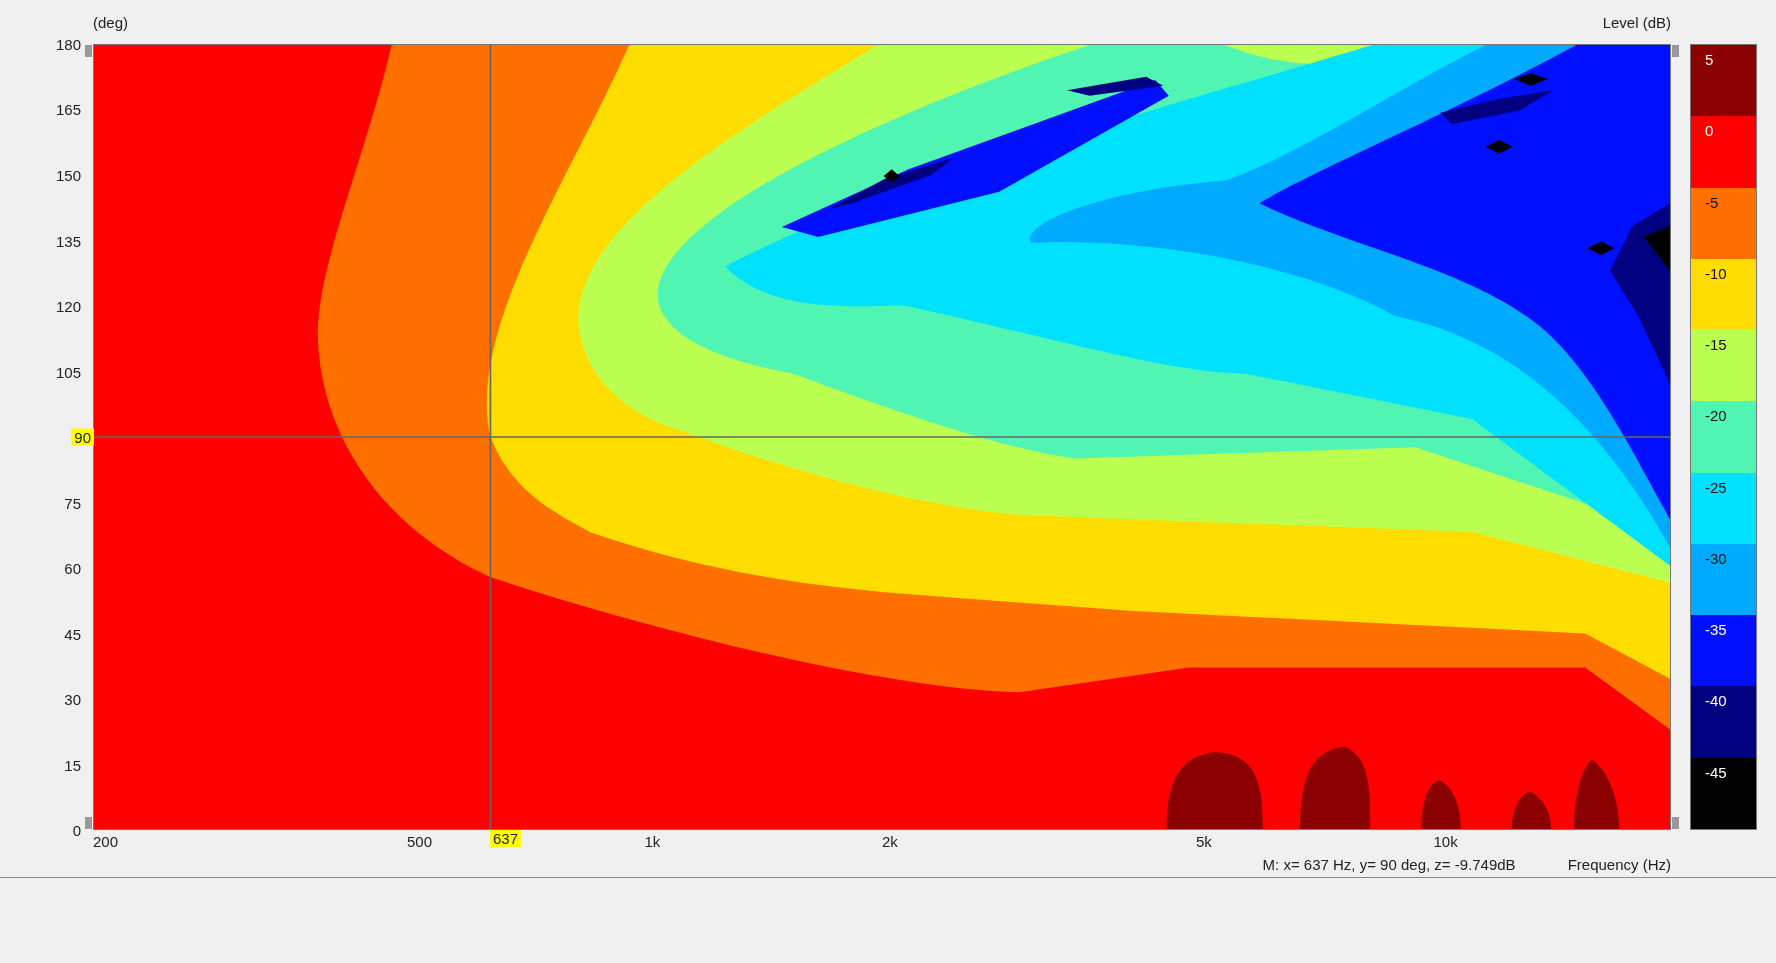 This screenshot has width=1776, height=963. I want to click on y-tick-label: 75, so click(72, 502).